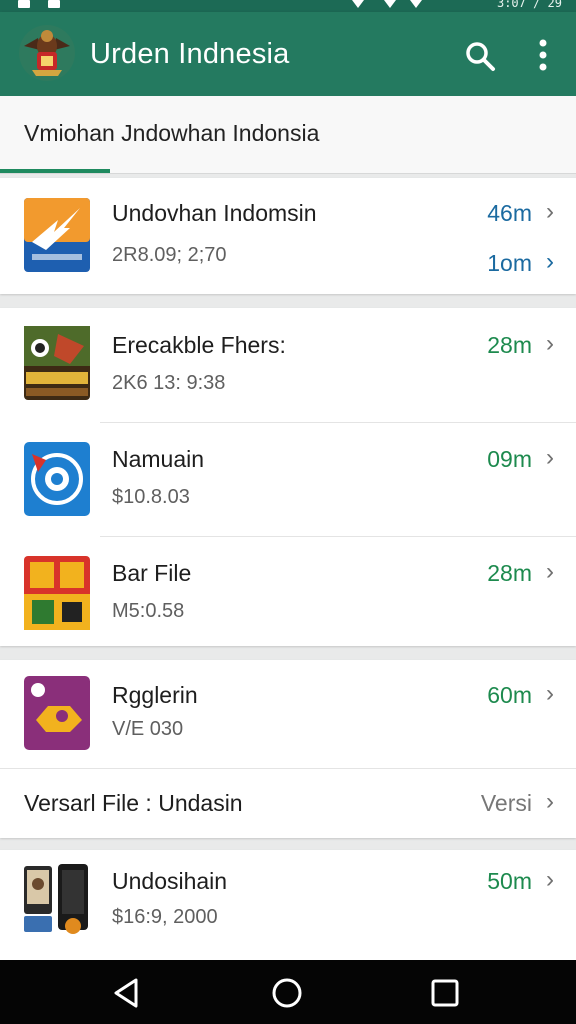 This screenshot has width=576, height=1024. I want to click on battery-icon, so click(416, 4).